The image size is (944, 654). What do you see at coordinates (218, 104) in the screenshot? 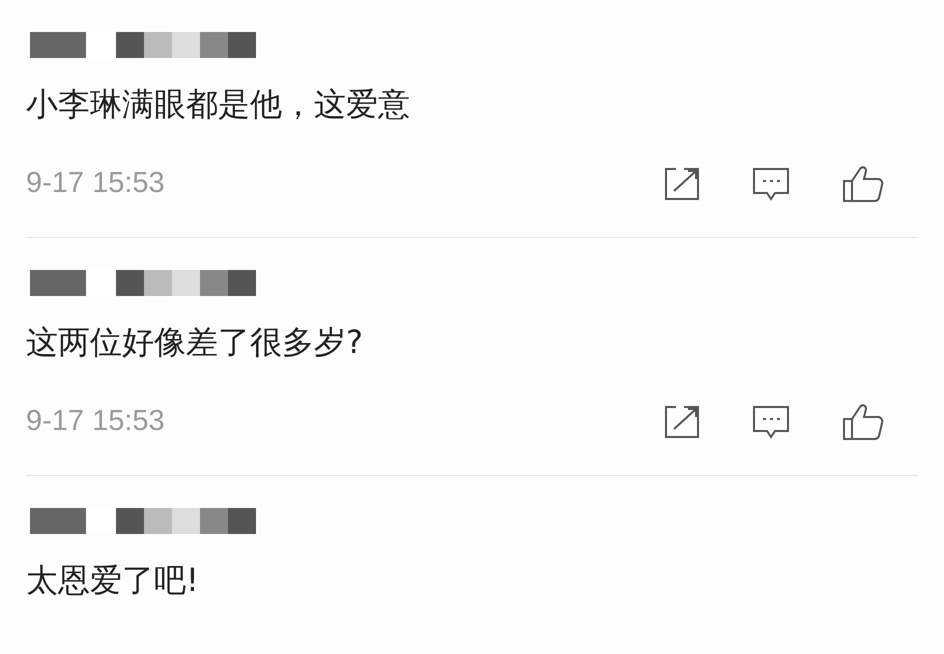
I see `comment-text: 小李琳满眼都是他，这爱意` at bounding box center [218, 104].